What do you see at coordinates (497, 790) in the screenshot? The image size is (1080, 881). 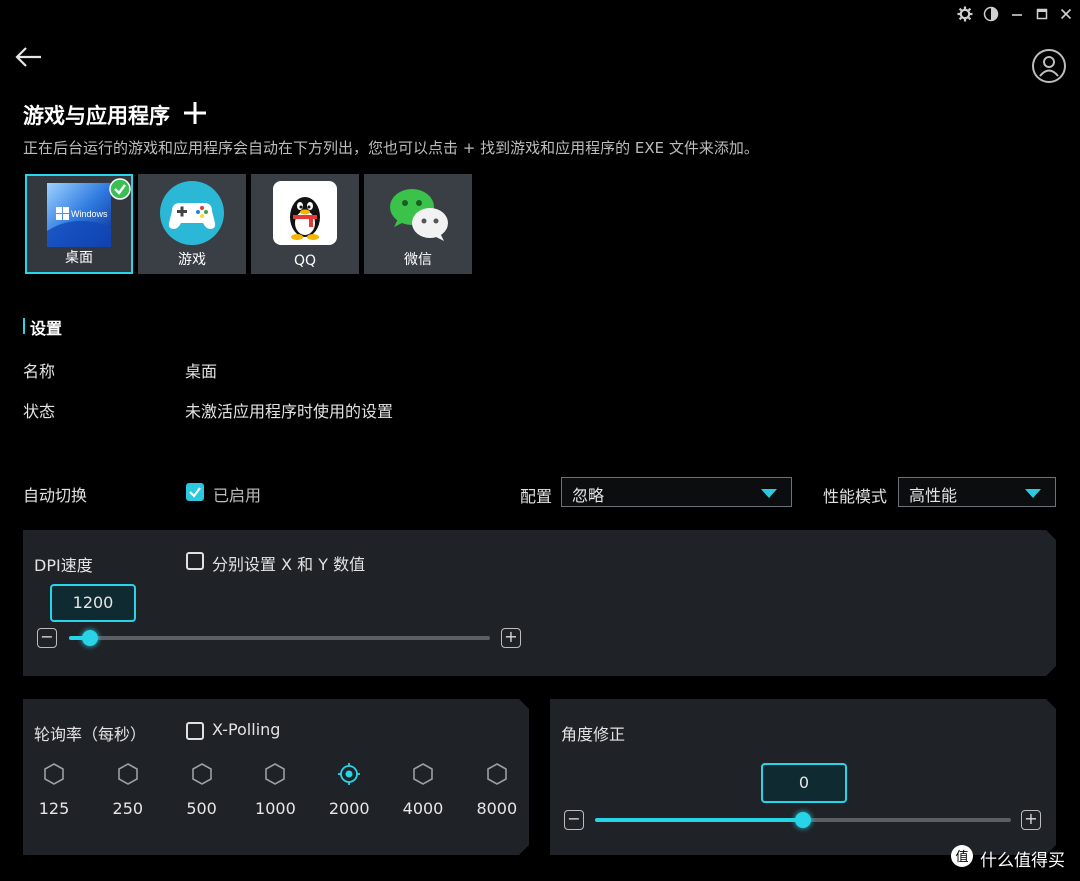 I see `polling-rate-option: 8000` at bounding box center [497, 790].